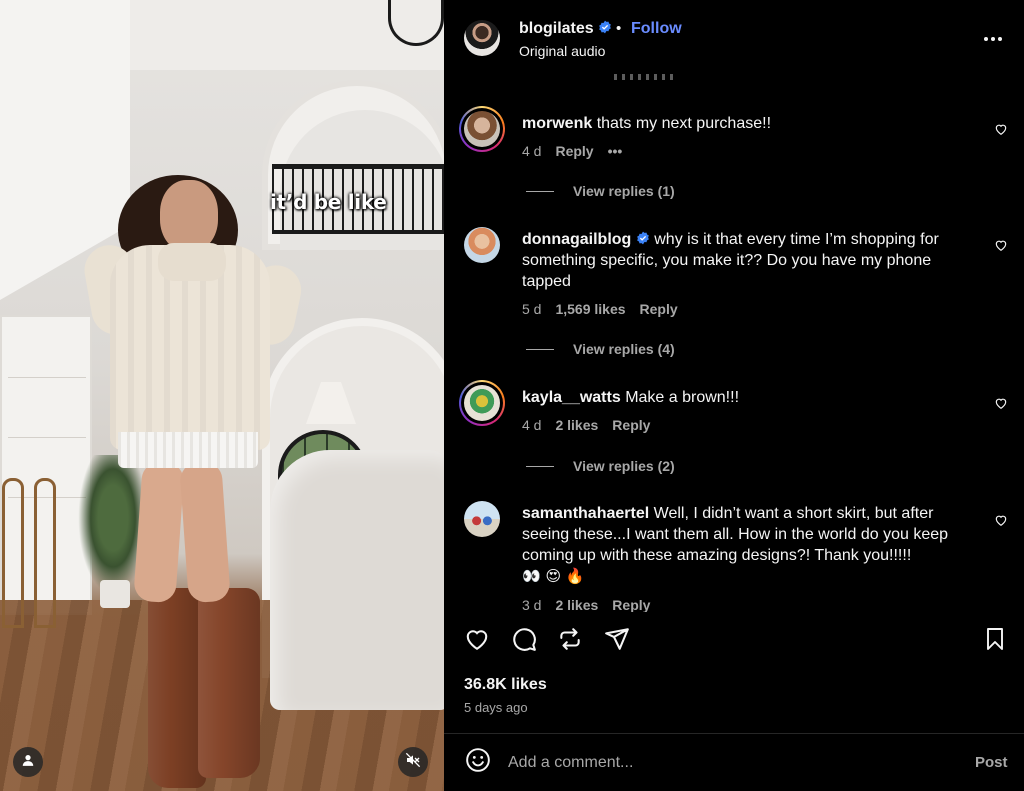 Image resolution: width=1024 pixels, height=791 pixels. Describe the element at coordinates (482, 38) in the screenshot. I see `author-avatar` at that location.